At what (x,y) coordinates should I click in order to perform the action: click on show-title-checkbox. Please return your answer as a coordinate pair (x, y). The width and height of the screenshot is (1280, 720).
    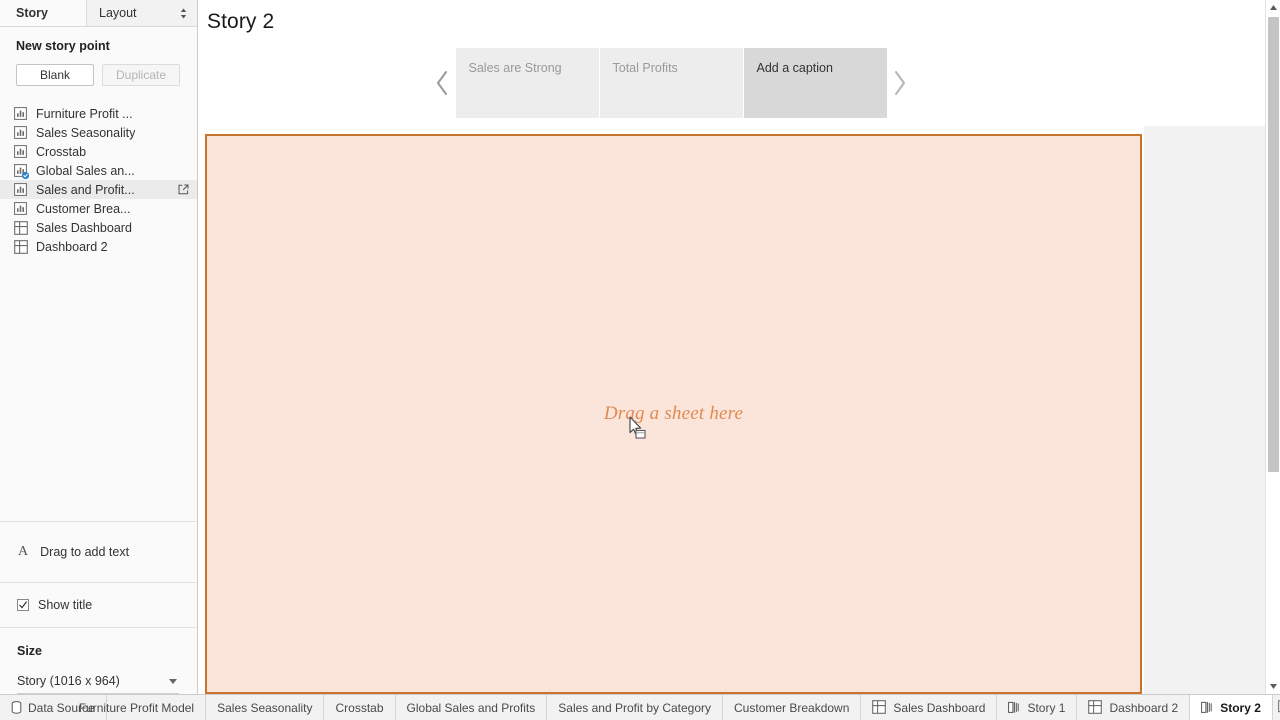
    Looking at the image, I should click on (23, 605).